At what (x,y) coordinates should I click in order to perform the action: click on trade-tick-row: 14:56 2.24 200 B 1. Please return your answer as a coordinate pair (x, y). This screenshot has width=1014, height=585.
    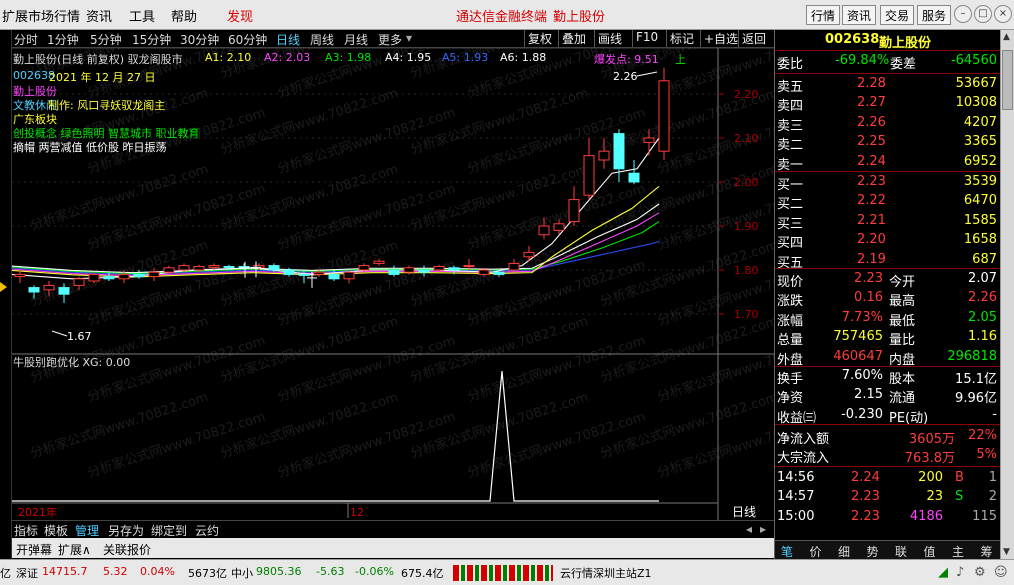
    Looking at the image, I should click on (888, 478).